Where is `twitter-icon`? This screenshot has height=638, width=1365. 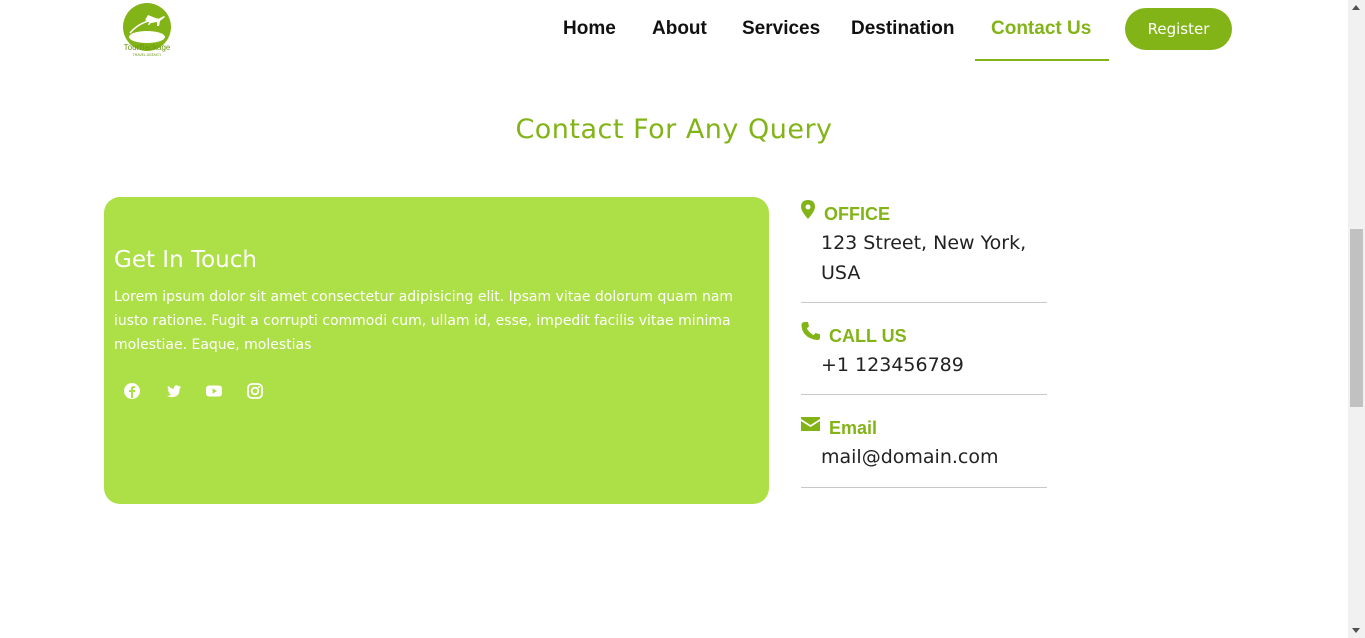
twitter-icon is located at coordinates (173, 391).